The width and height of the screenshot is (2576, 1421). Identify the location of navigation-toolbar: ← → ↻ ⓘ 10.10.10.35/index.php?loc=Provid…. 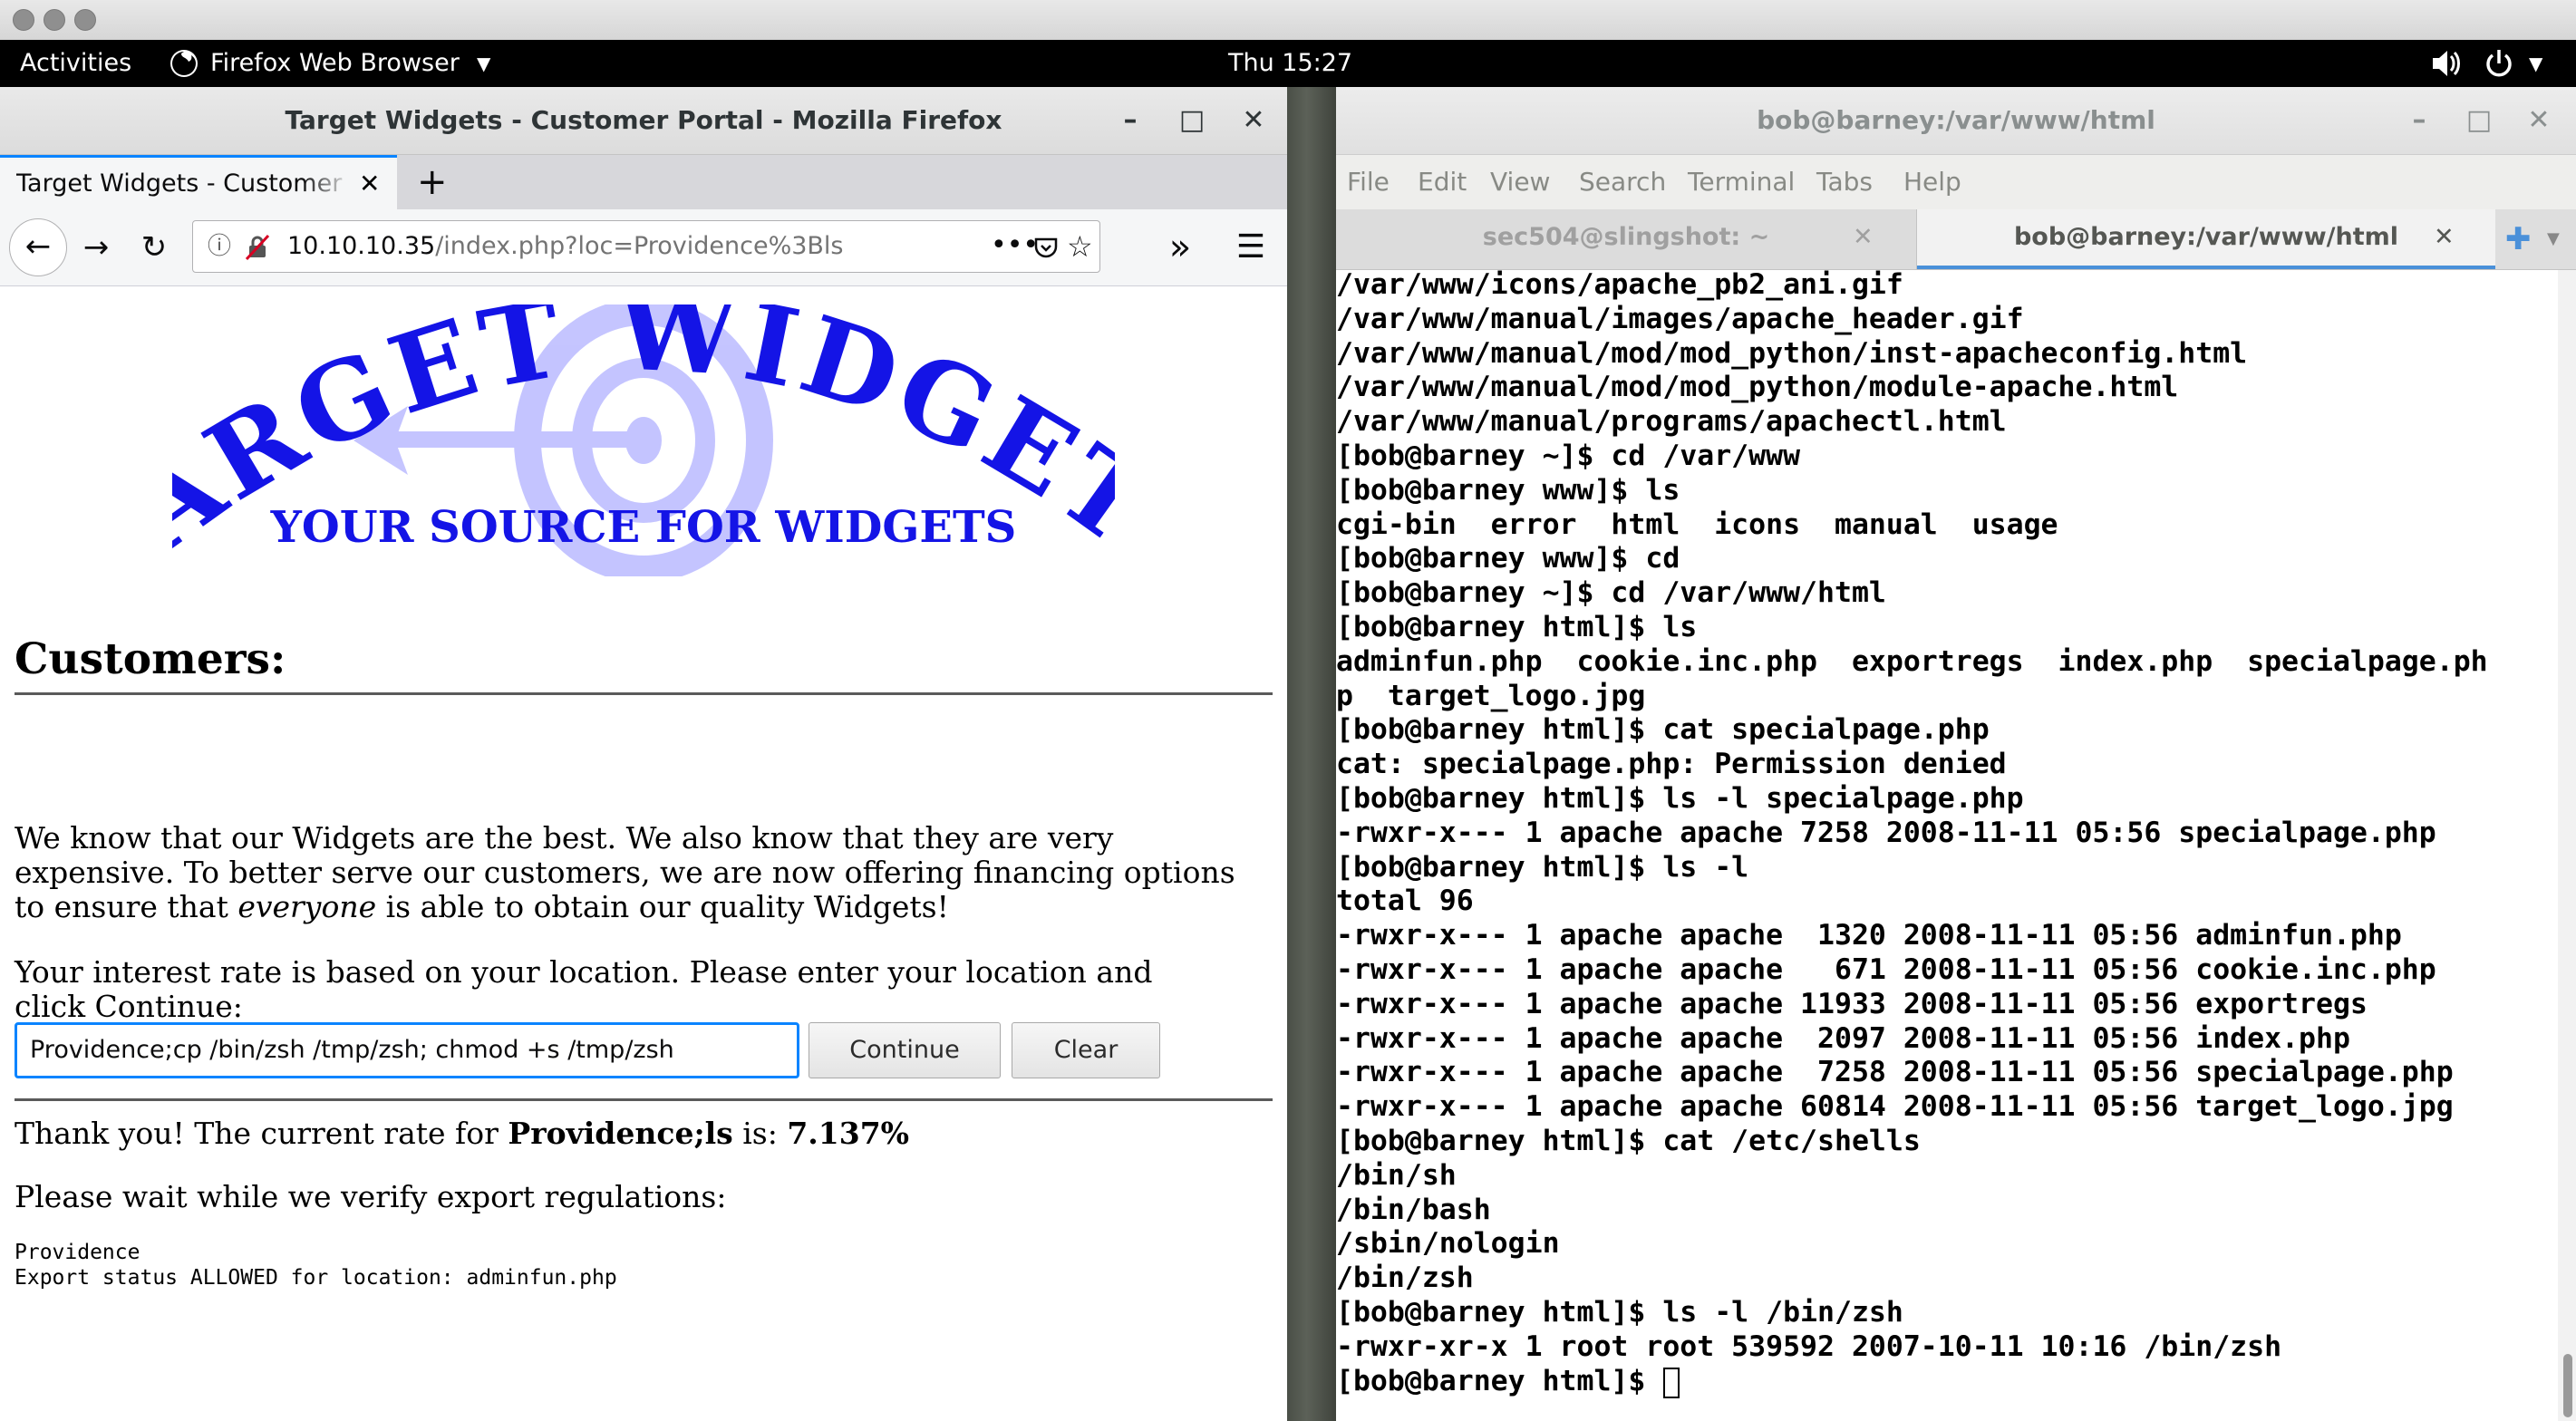
(643, 248).